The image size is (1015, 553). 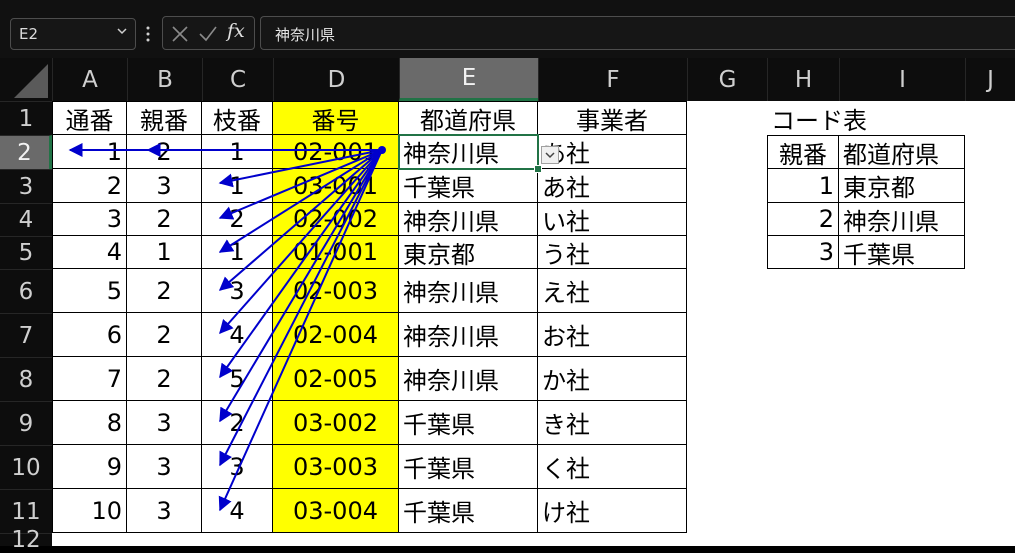 I want to click on row-header-8: 8, so click(x=26, y=379).